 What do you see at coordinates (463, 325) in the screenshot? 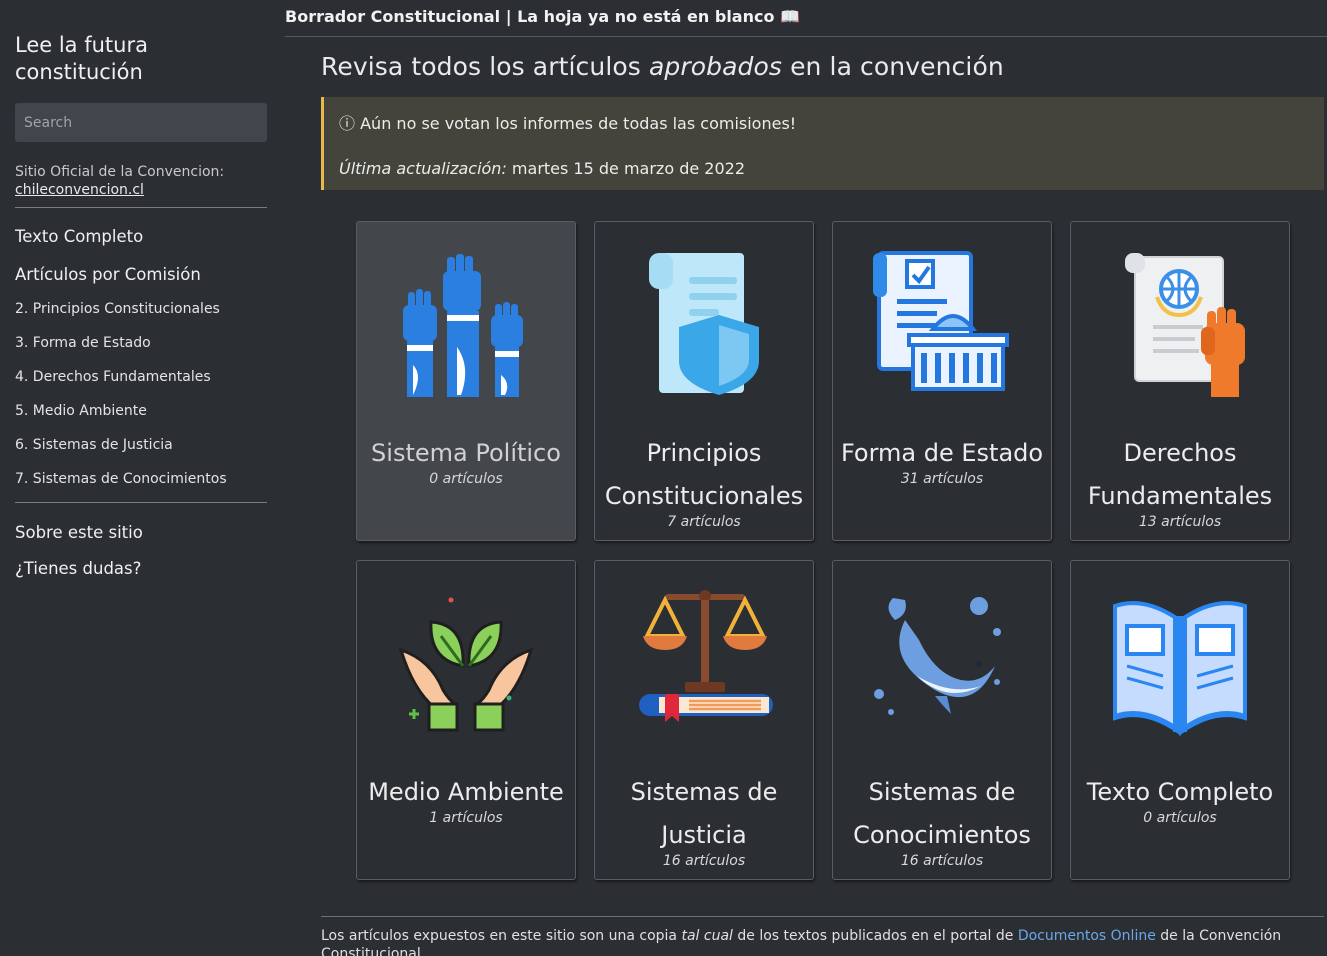
I see `raised-fists-icon` at bounding box center [463, 325].